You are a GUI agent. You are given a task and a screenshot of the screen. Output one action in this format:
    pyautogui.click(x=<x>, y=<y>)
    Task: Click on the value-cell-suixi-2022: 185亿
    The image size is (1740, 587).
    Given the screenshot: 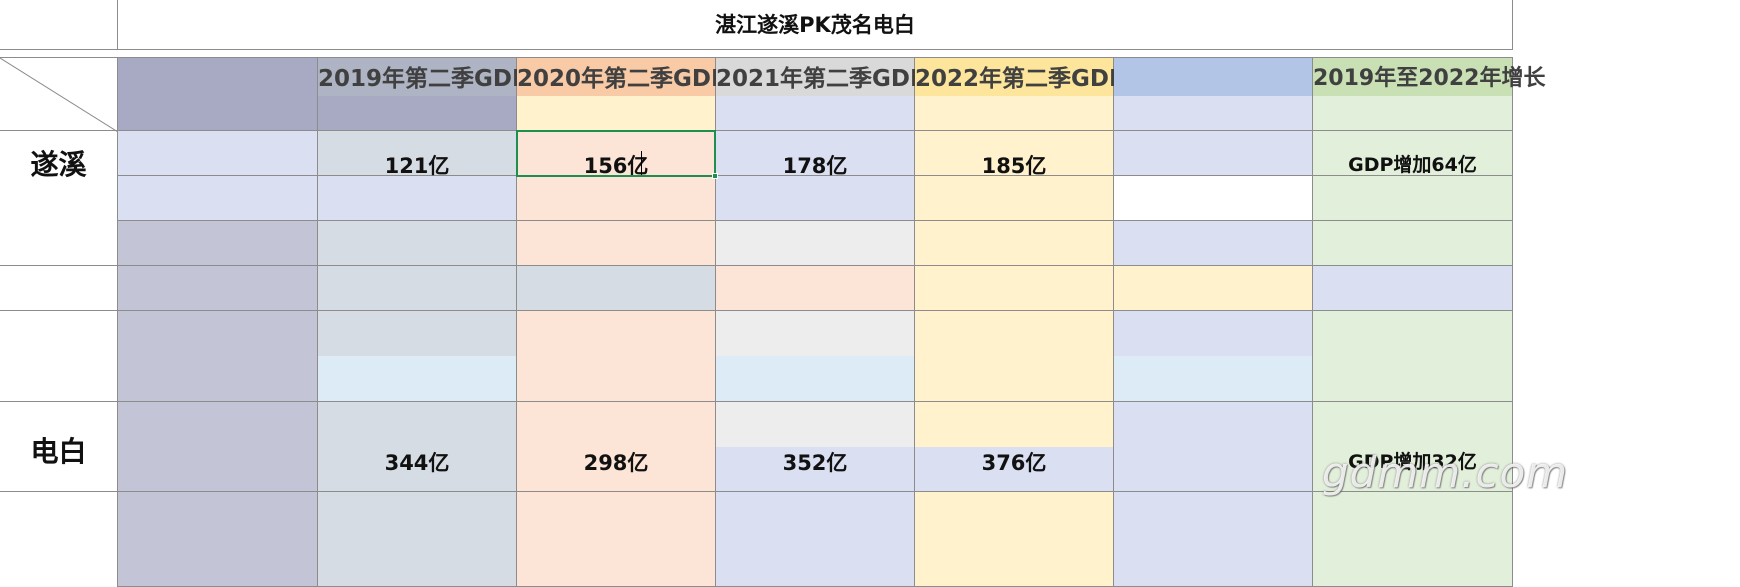 What is the action you would take?
    pyautogui.click(x=1014, y=154)
    